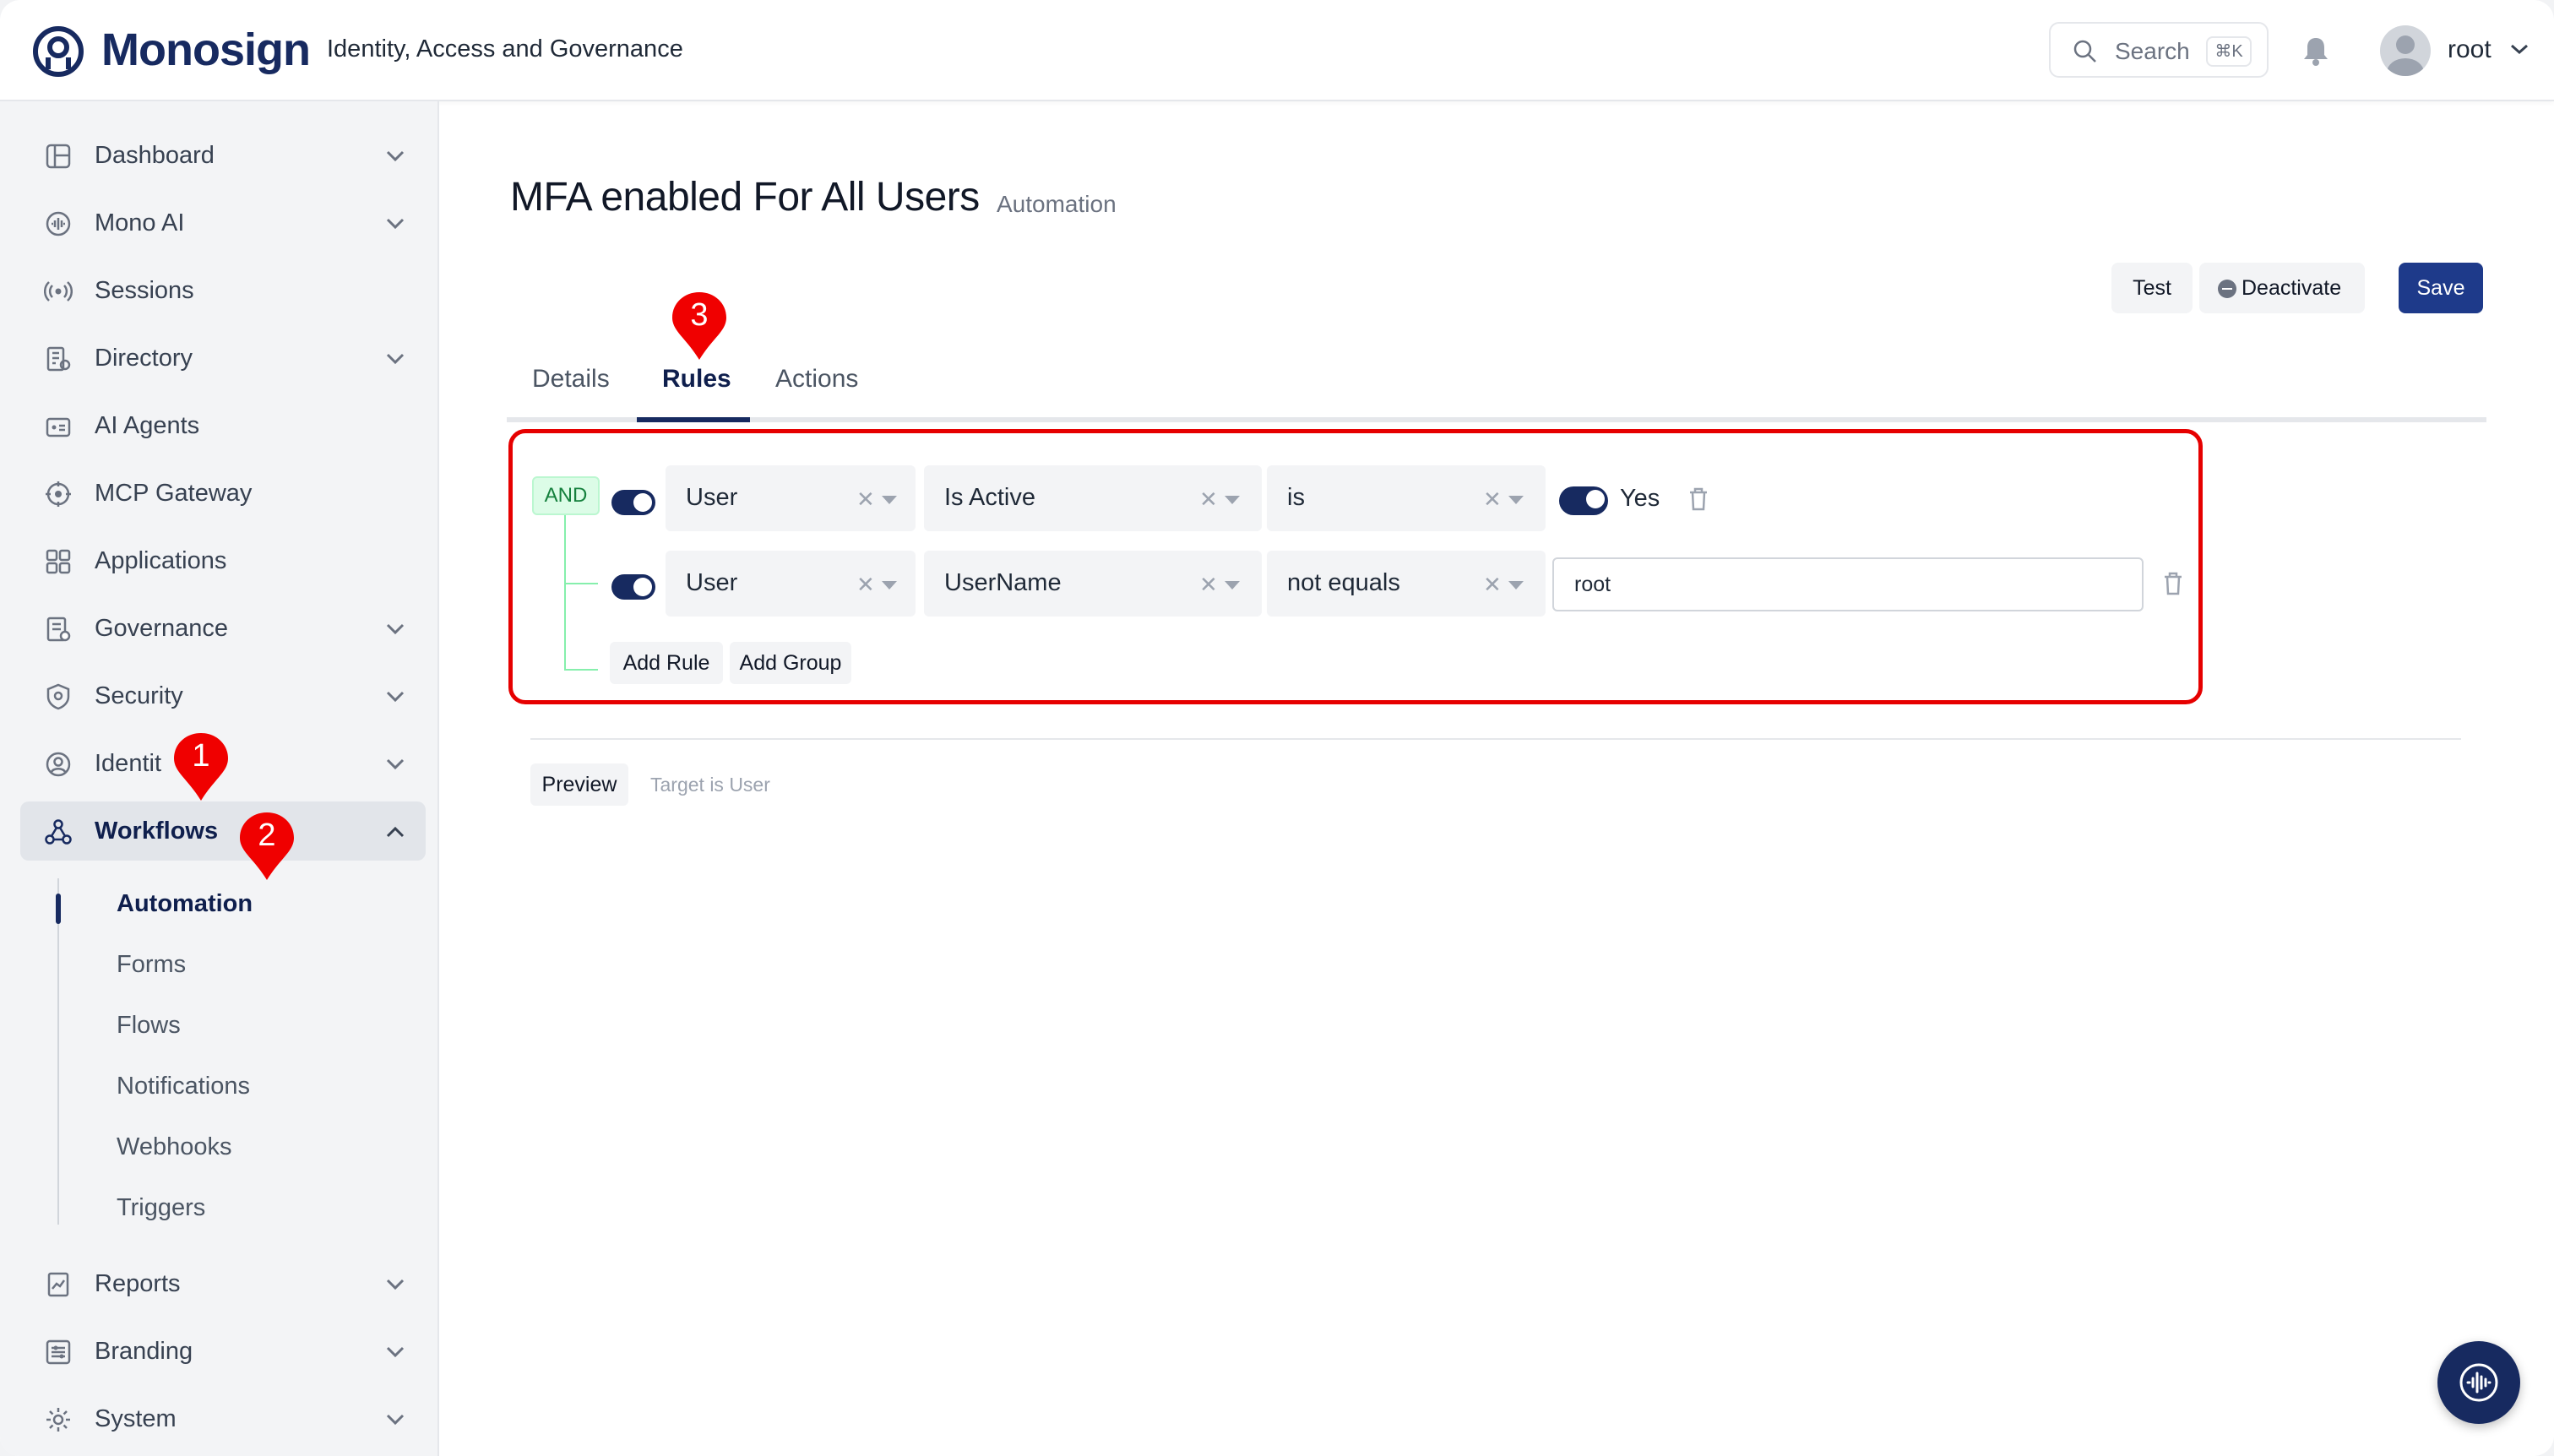 The image size is (2554, 1456). I want to click on field-select-value: Is Active, so click(989, 497).